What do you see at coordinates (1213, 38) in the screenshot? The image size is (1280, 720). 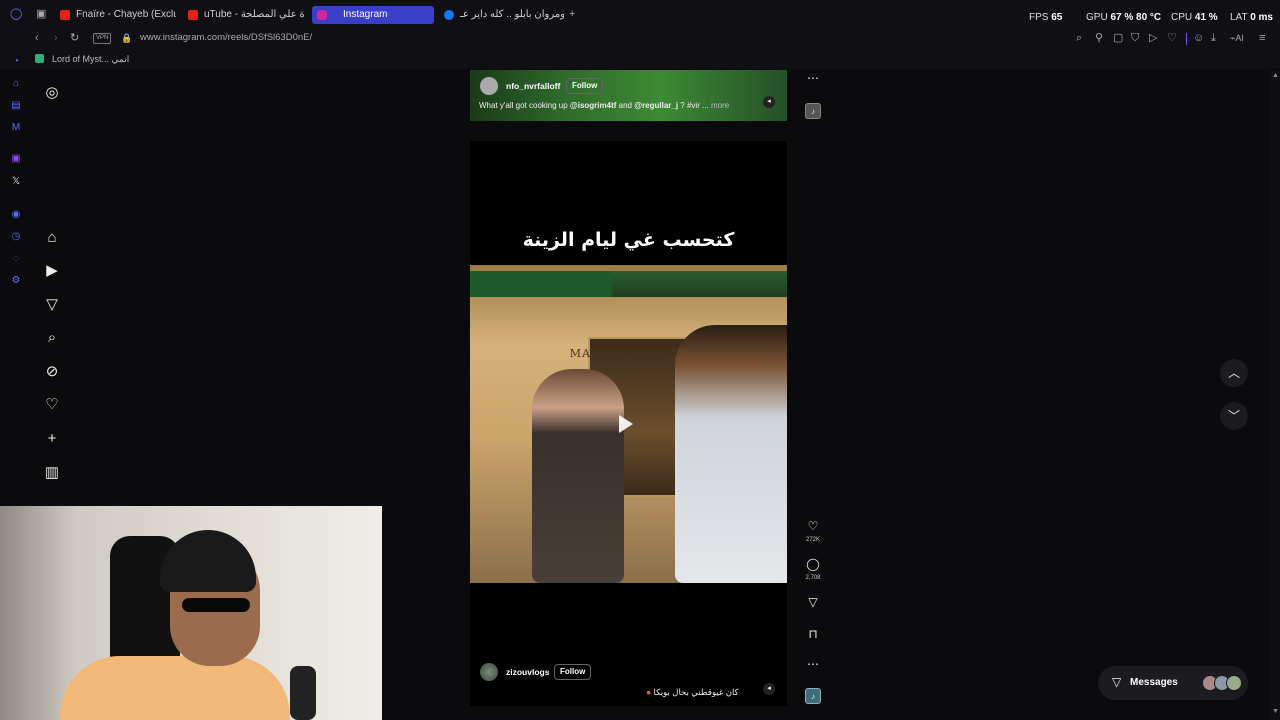 I see `download-icon: ⤓` at bounding box center [1213, 38].